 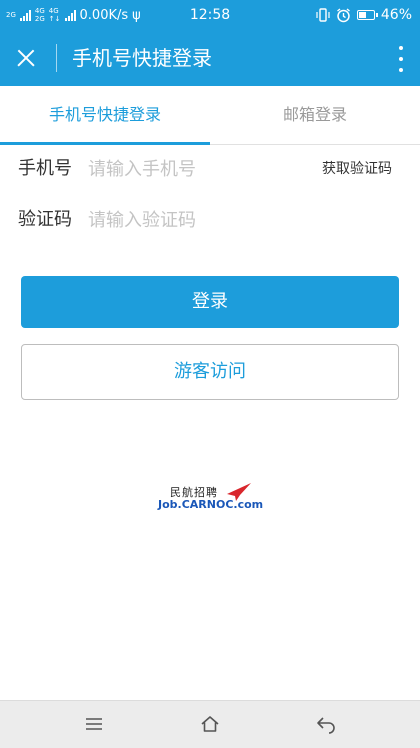 I want to click on app-bar: 手机号快捷登录, so click(x=210, y=58).